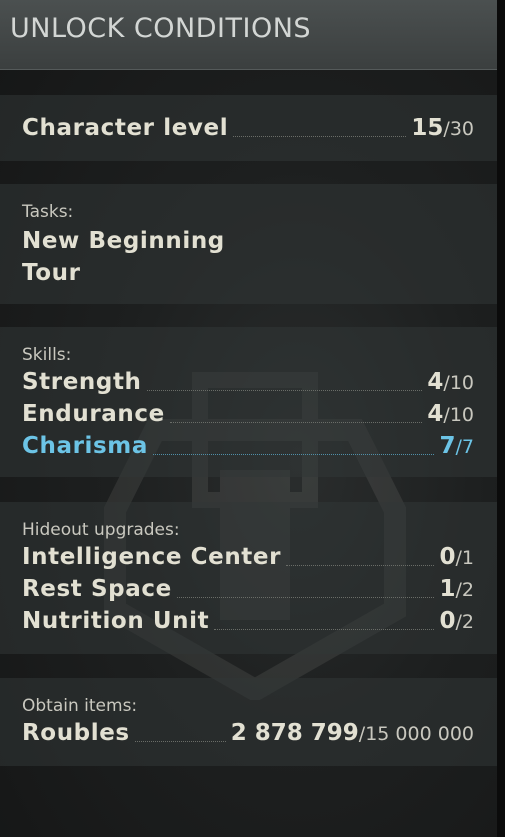 This screenshot has height=837, width=505. I want to click on item-current: 2 878 799, so click(294, 733).